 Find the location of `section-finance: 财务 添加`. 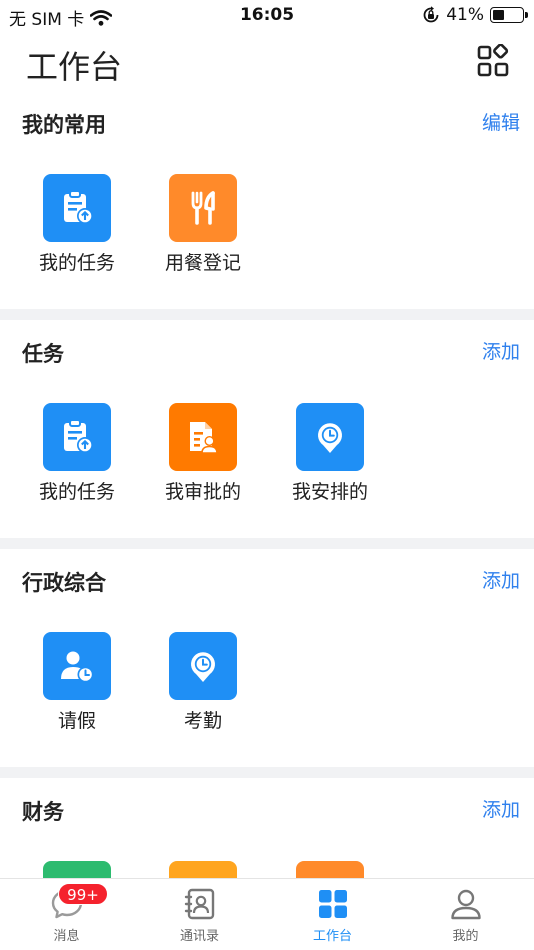

section-finance: 财务 添加 is located at coordinates (267, 828).